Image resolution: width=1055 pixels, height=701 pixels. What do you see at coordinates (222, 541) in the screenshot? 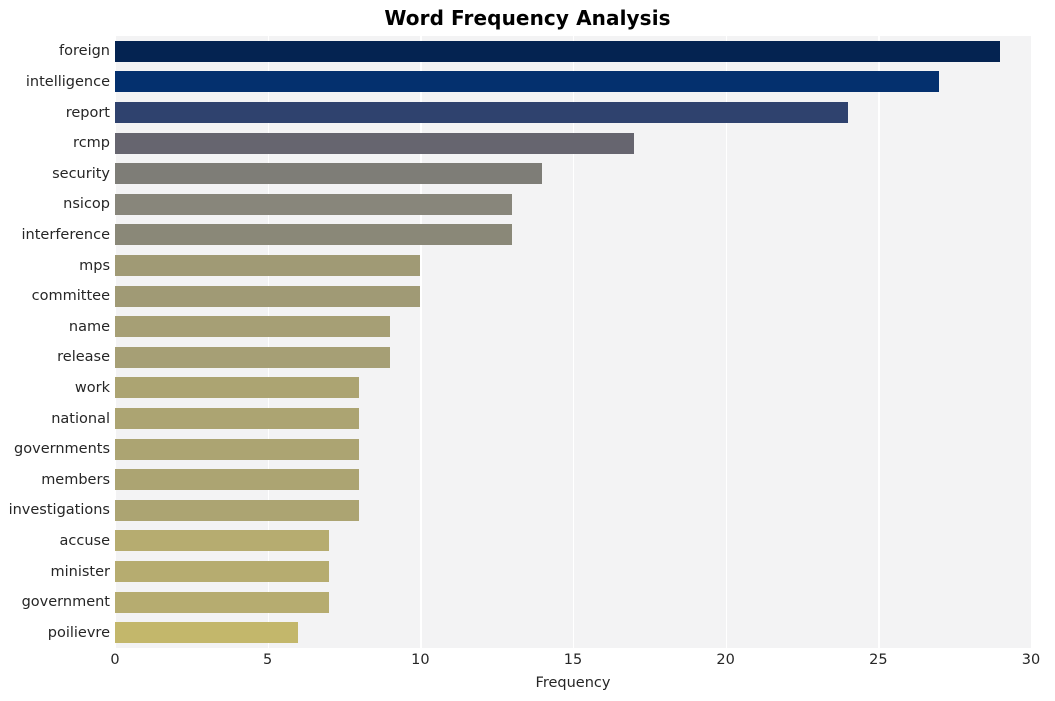
I see `bar-accuse` at bounding box center [222, 541].